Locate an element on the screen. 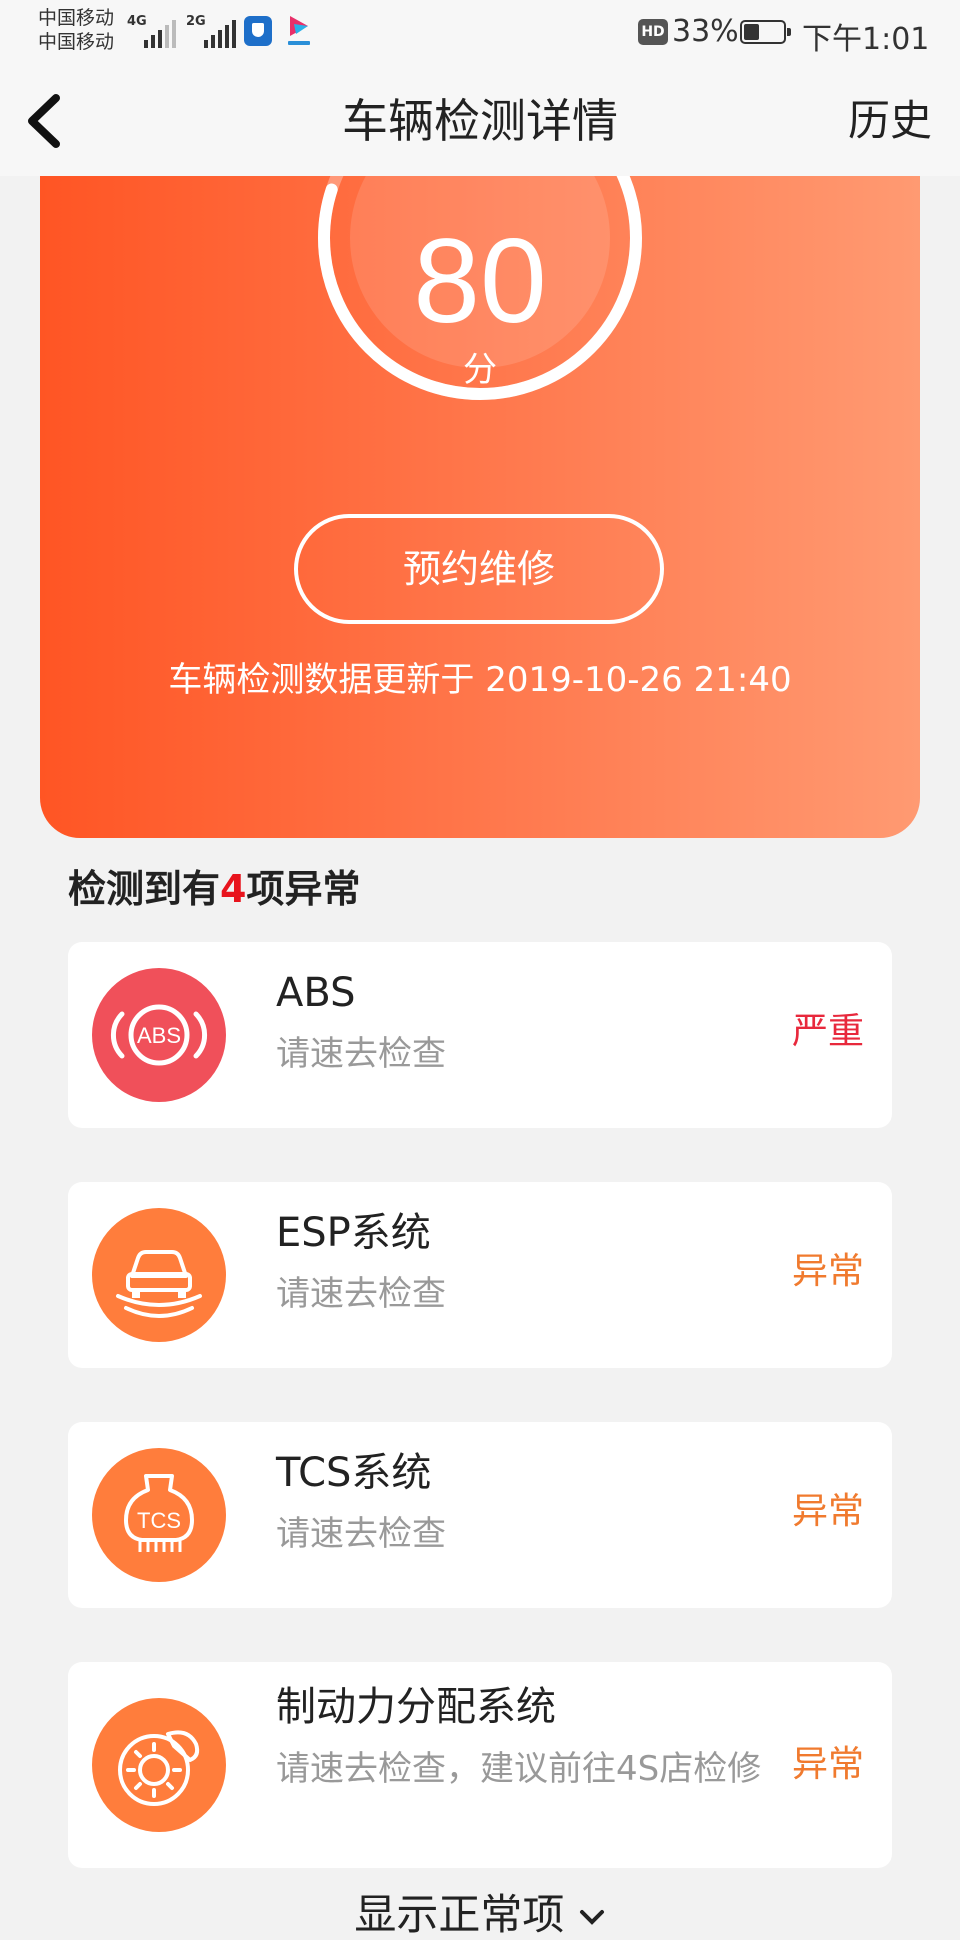  battery-percent: 33% is located at coordinates (705, 31).